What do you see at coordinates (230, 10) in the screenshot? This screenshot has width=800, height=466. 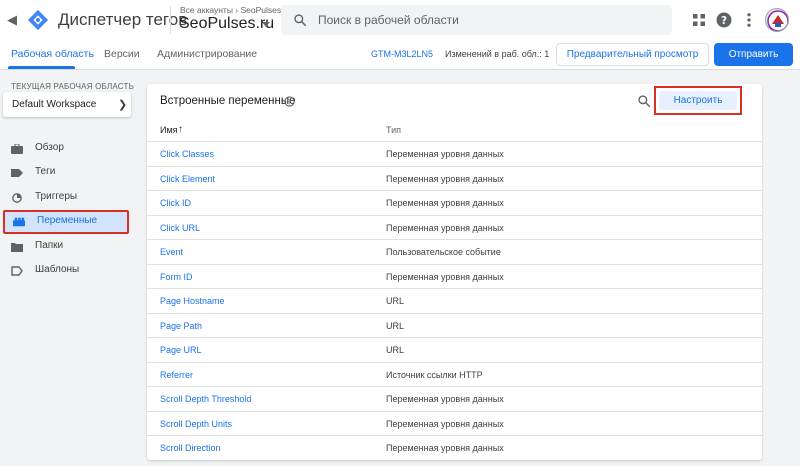 I see `account-breadcrumb: Все аккаунты › SeoPulses` at bounding box center [230, 10].